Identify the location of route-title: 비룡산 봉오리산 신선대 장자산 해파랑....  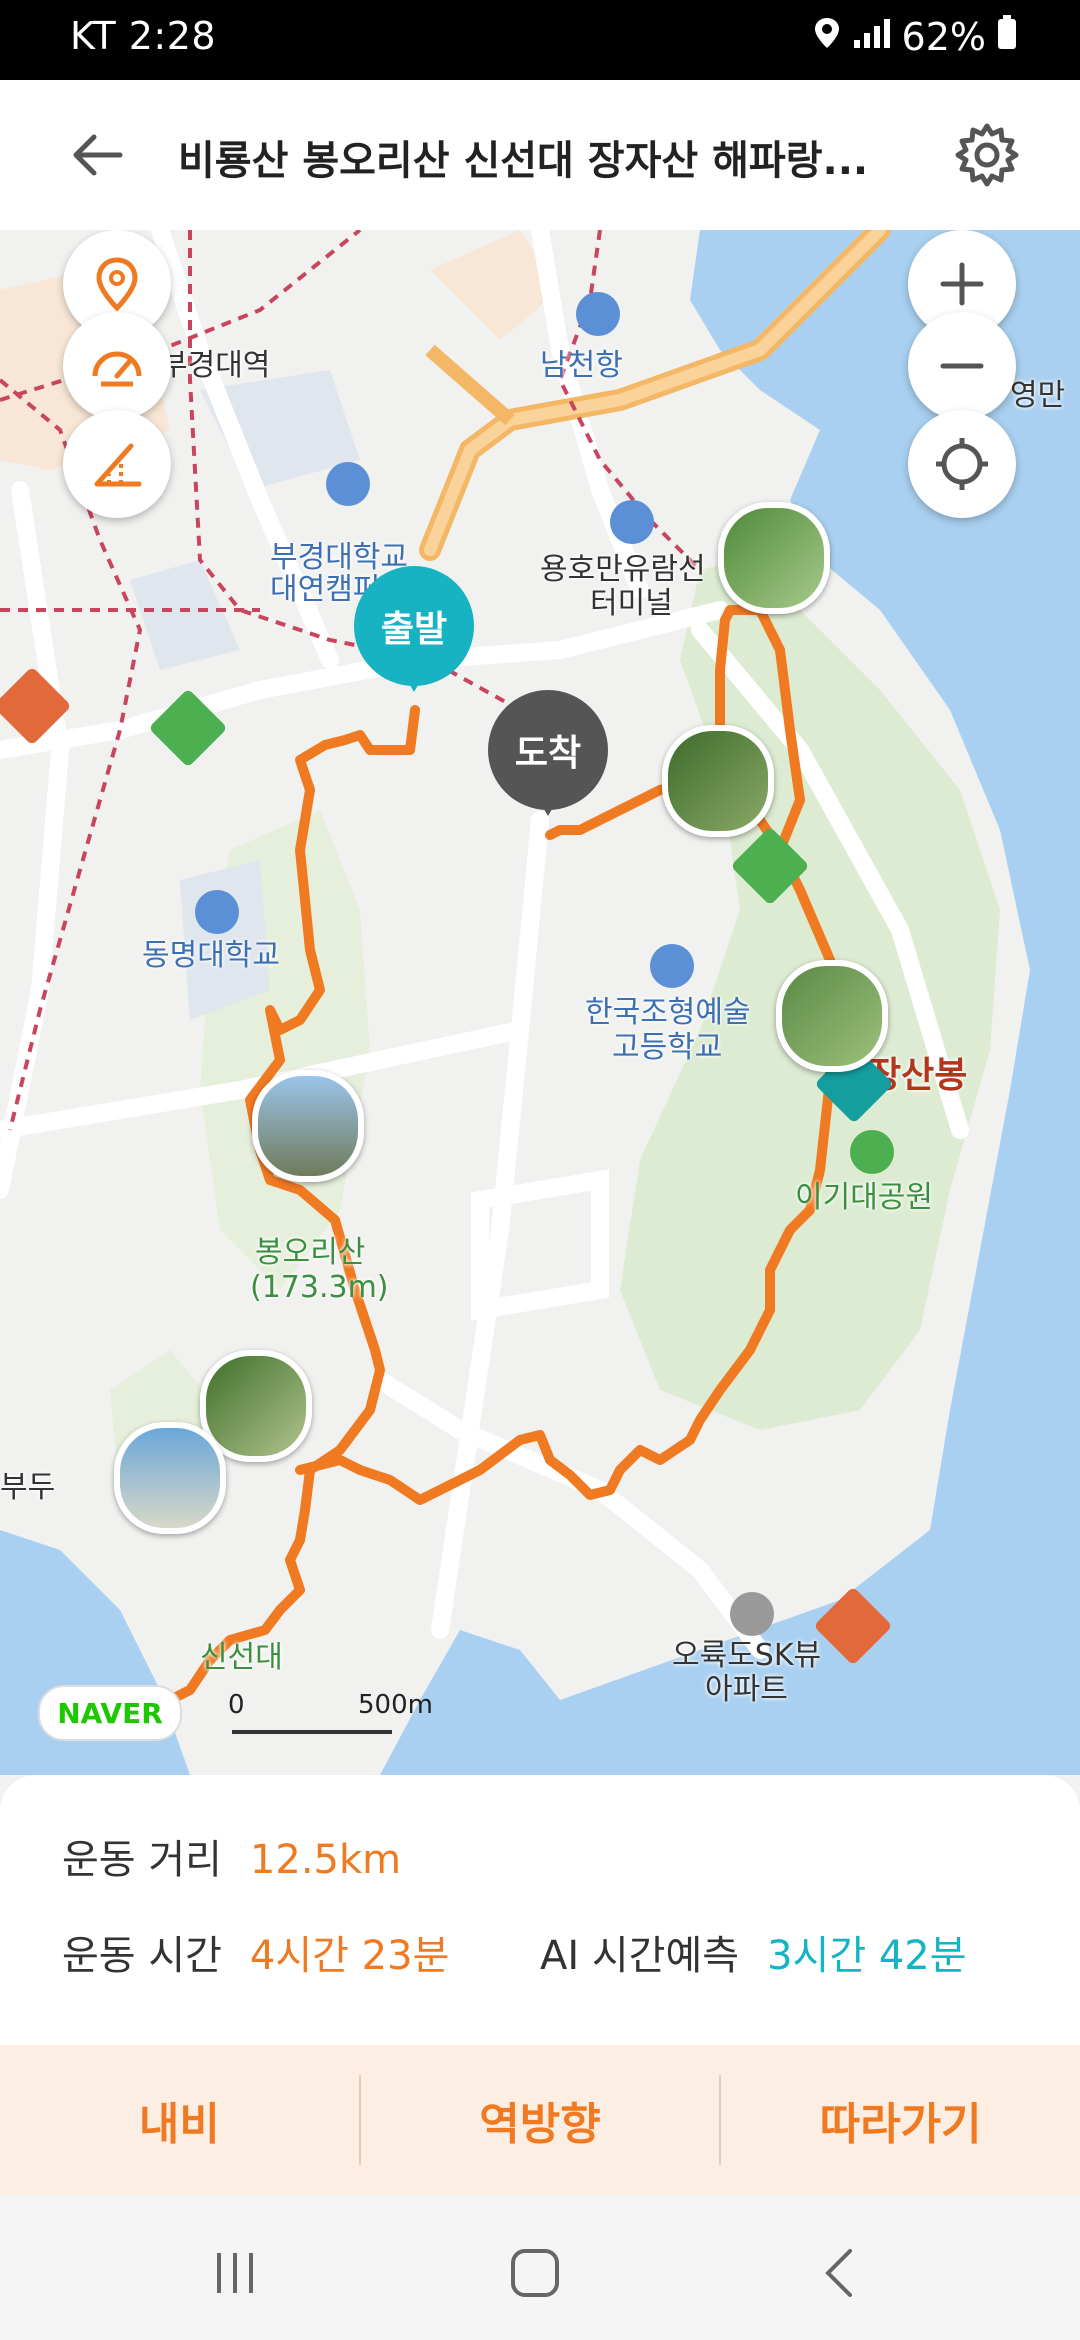
(523, 161).